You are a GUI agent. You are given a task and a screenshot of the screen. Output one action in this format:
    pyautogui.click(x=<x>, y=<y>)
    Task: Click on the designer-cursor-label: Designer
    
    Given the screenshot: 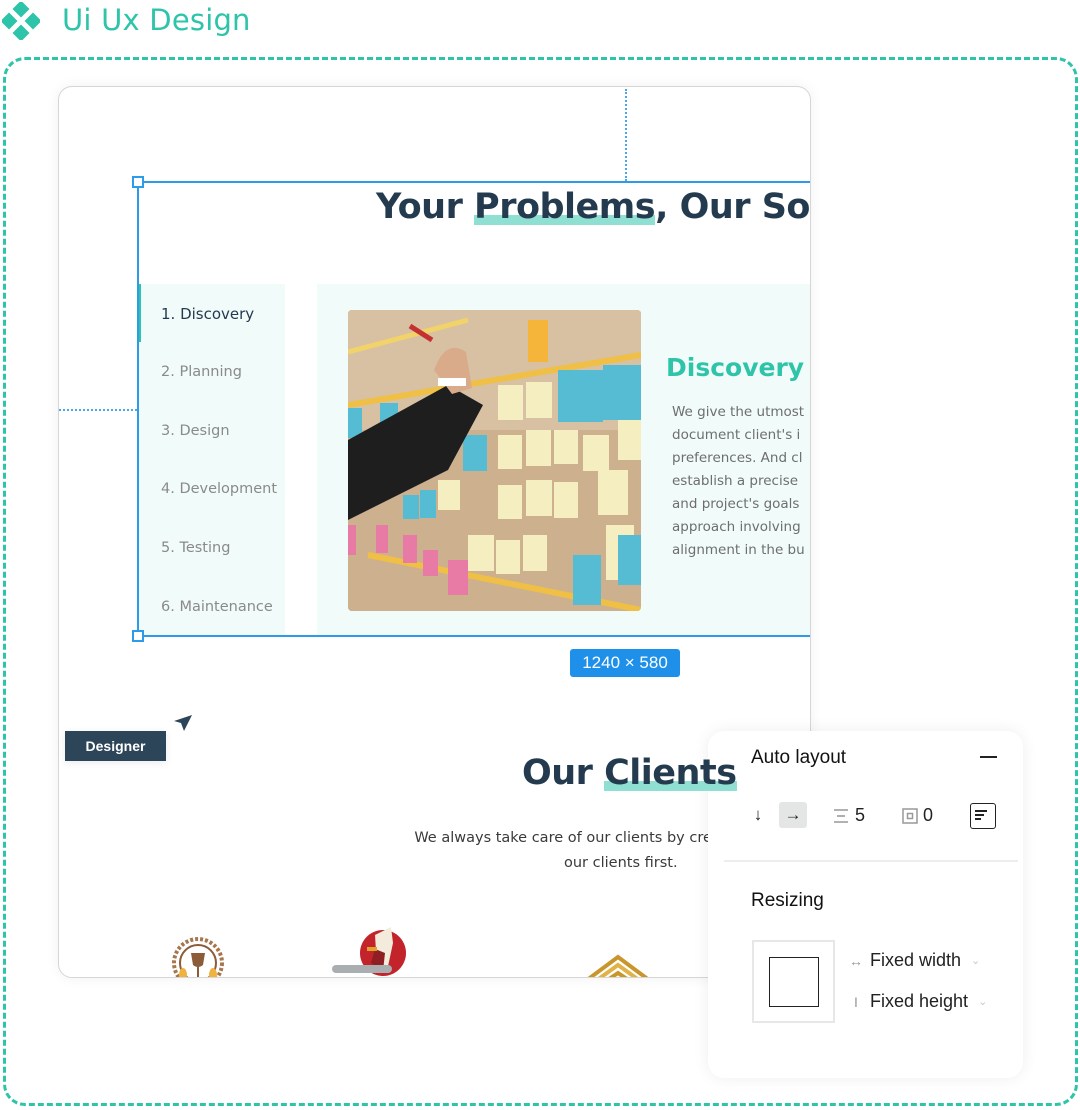 What is the action you would take?
    pyautogui.click(x=115, y=746)
    